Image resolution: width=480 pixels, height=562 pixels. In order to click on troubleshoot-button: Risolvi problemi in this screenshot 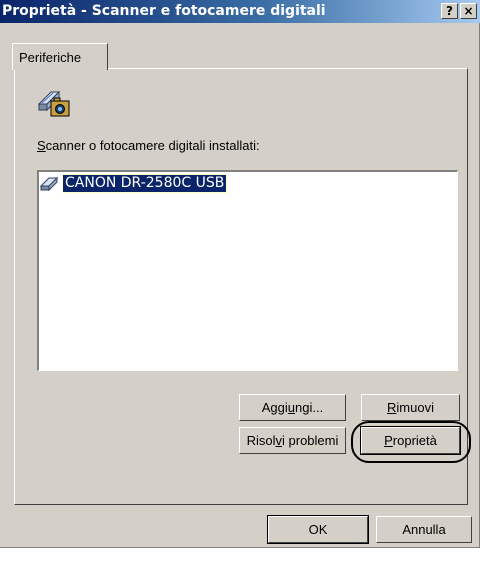, I will do `click(292, 440)`.